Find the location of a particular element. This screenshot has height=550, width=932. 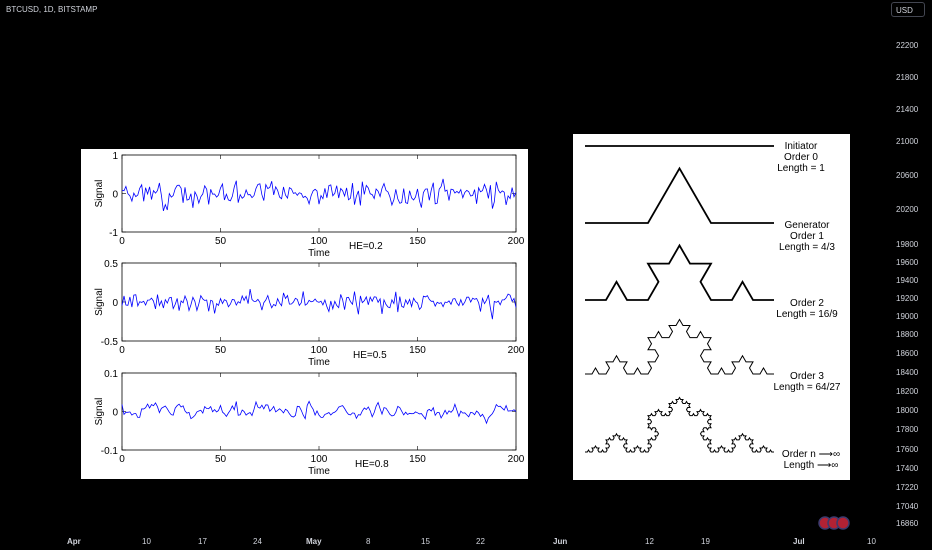

time-label: May is located at coordinates (314, 541).